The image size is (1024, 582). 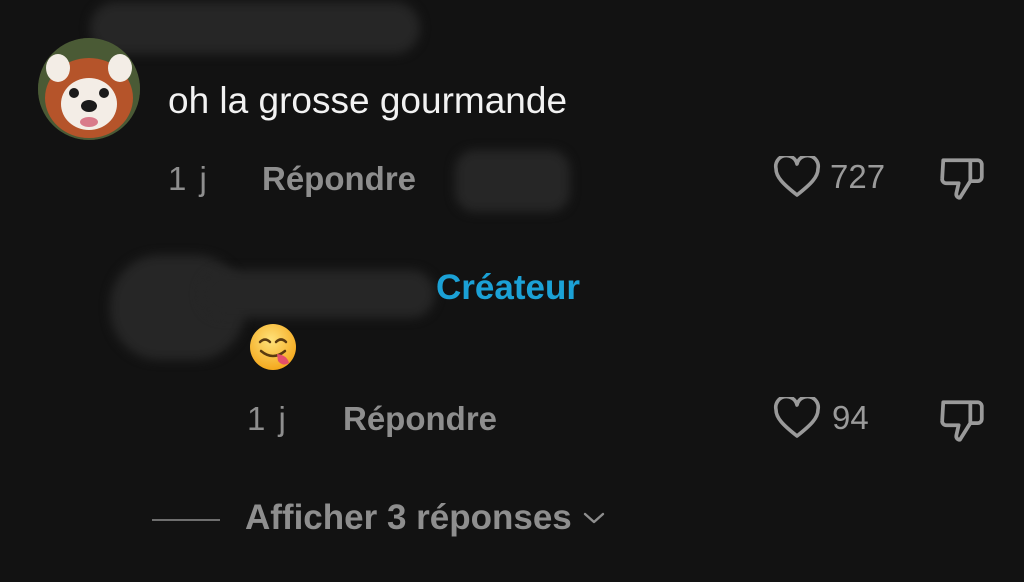 What do you see at coordinates (273, 347) in the screenshot?
I see `reply-emoji` at bounding box center [273, 347].